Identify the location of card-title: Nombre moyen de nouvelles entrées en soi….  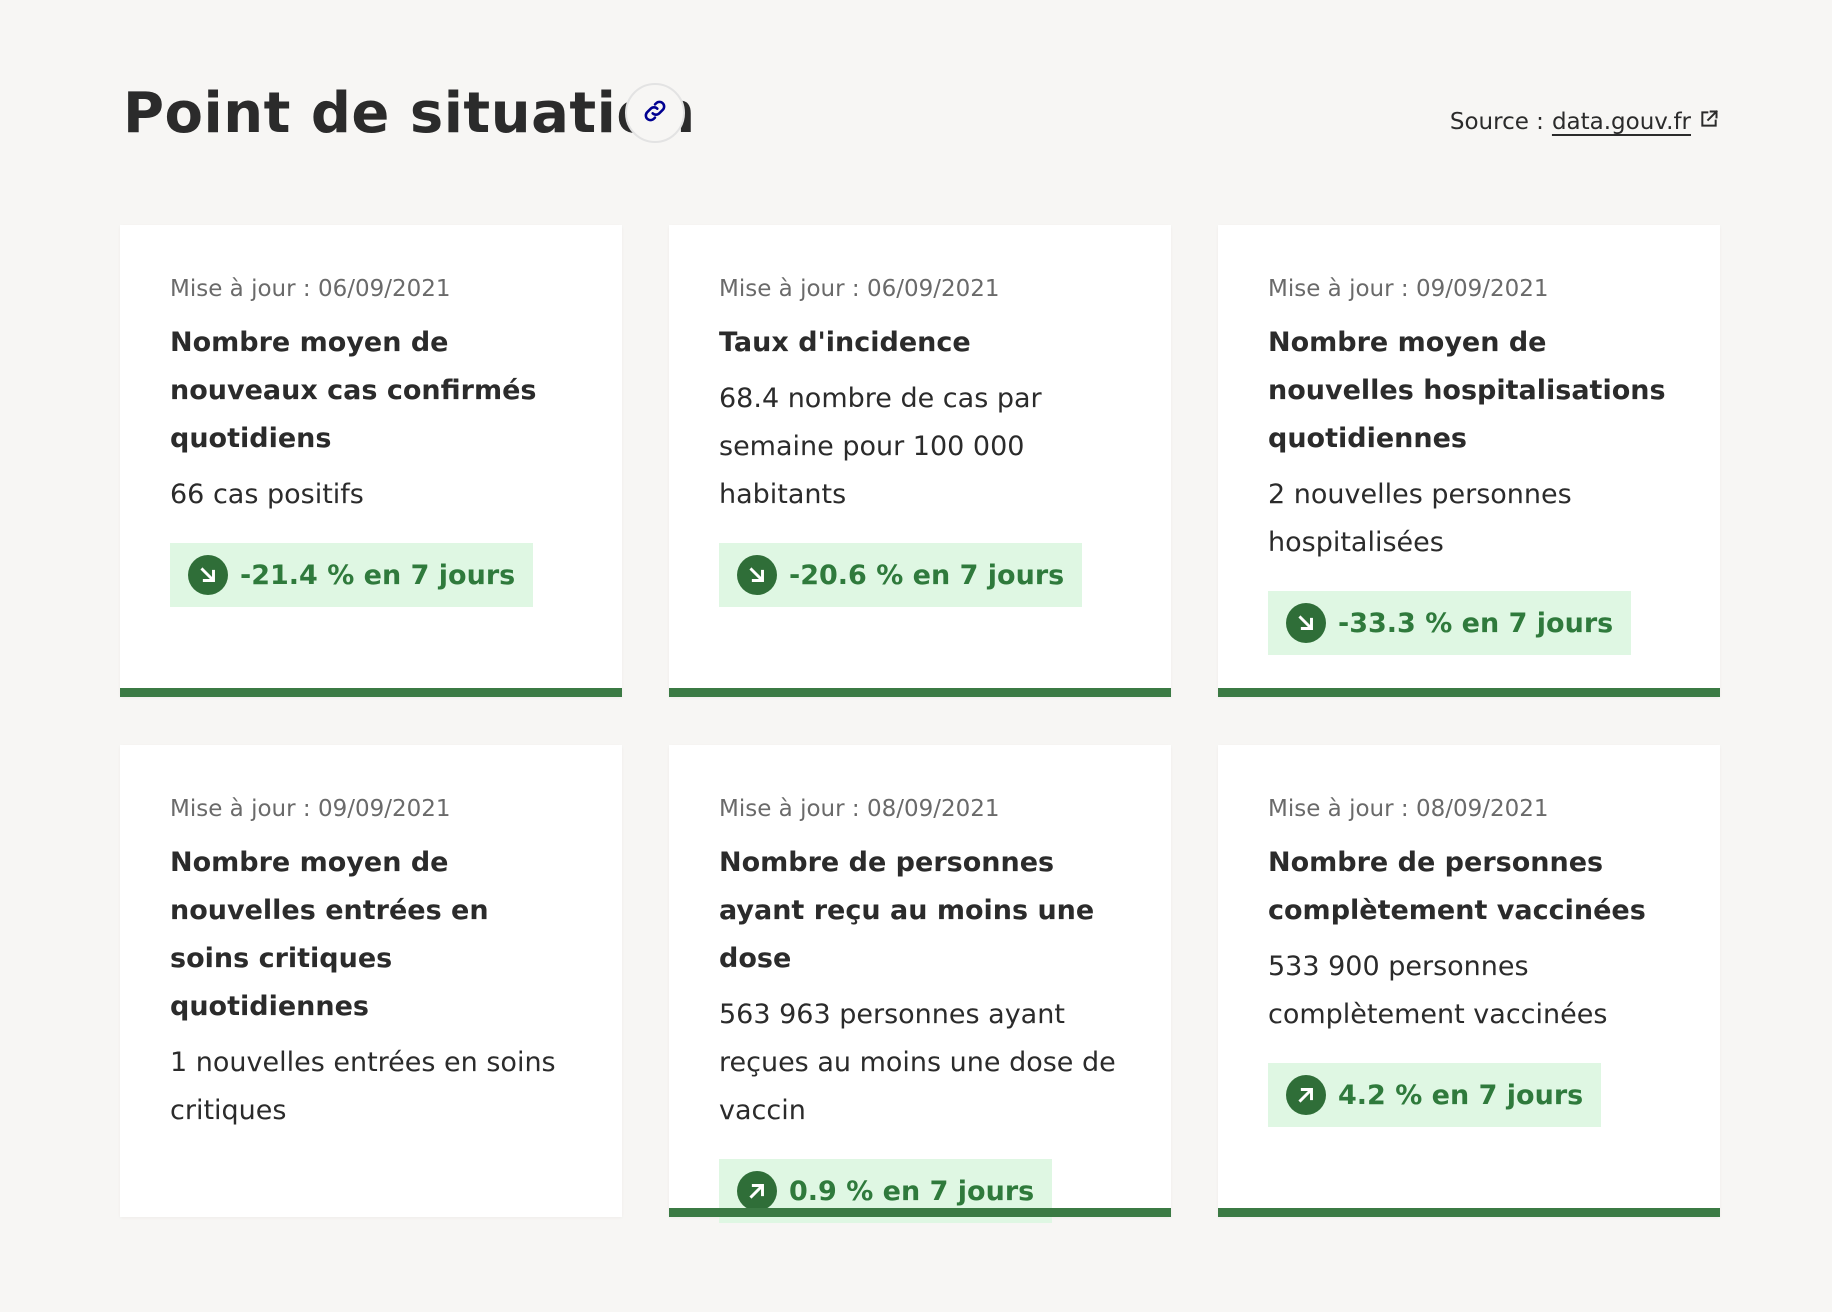
(329, 934).